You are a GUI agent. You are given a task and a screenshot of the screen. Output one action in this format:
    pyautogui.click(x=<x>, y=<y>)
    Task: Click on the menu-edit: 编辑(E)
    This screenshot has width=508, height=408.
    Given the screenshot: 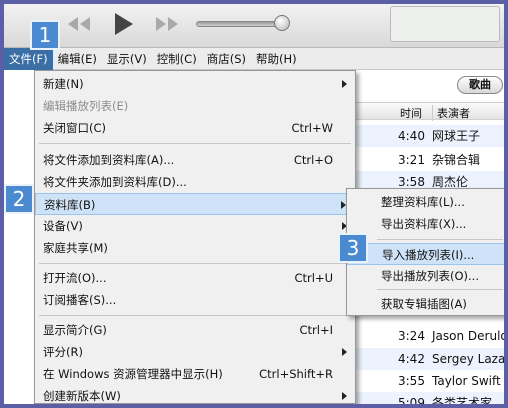 What is the action you would take?
    pyautogui.click(x=77, y=59)
    